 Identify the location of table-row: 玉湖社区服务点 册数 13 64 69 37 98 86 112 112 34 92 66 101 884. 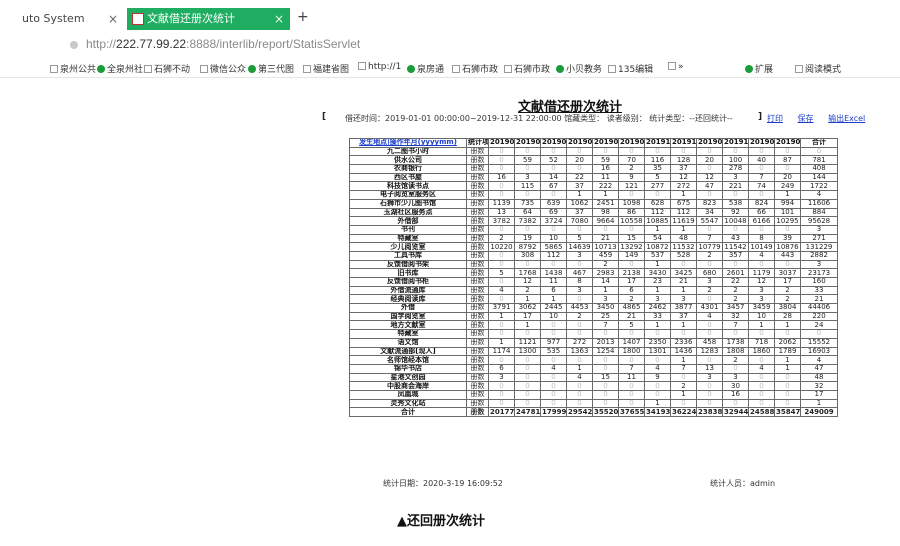
(593, 212).